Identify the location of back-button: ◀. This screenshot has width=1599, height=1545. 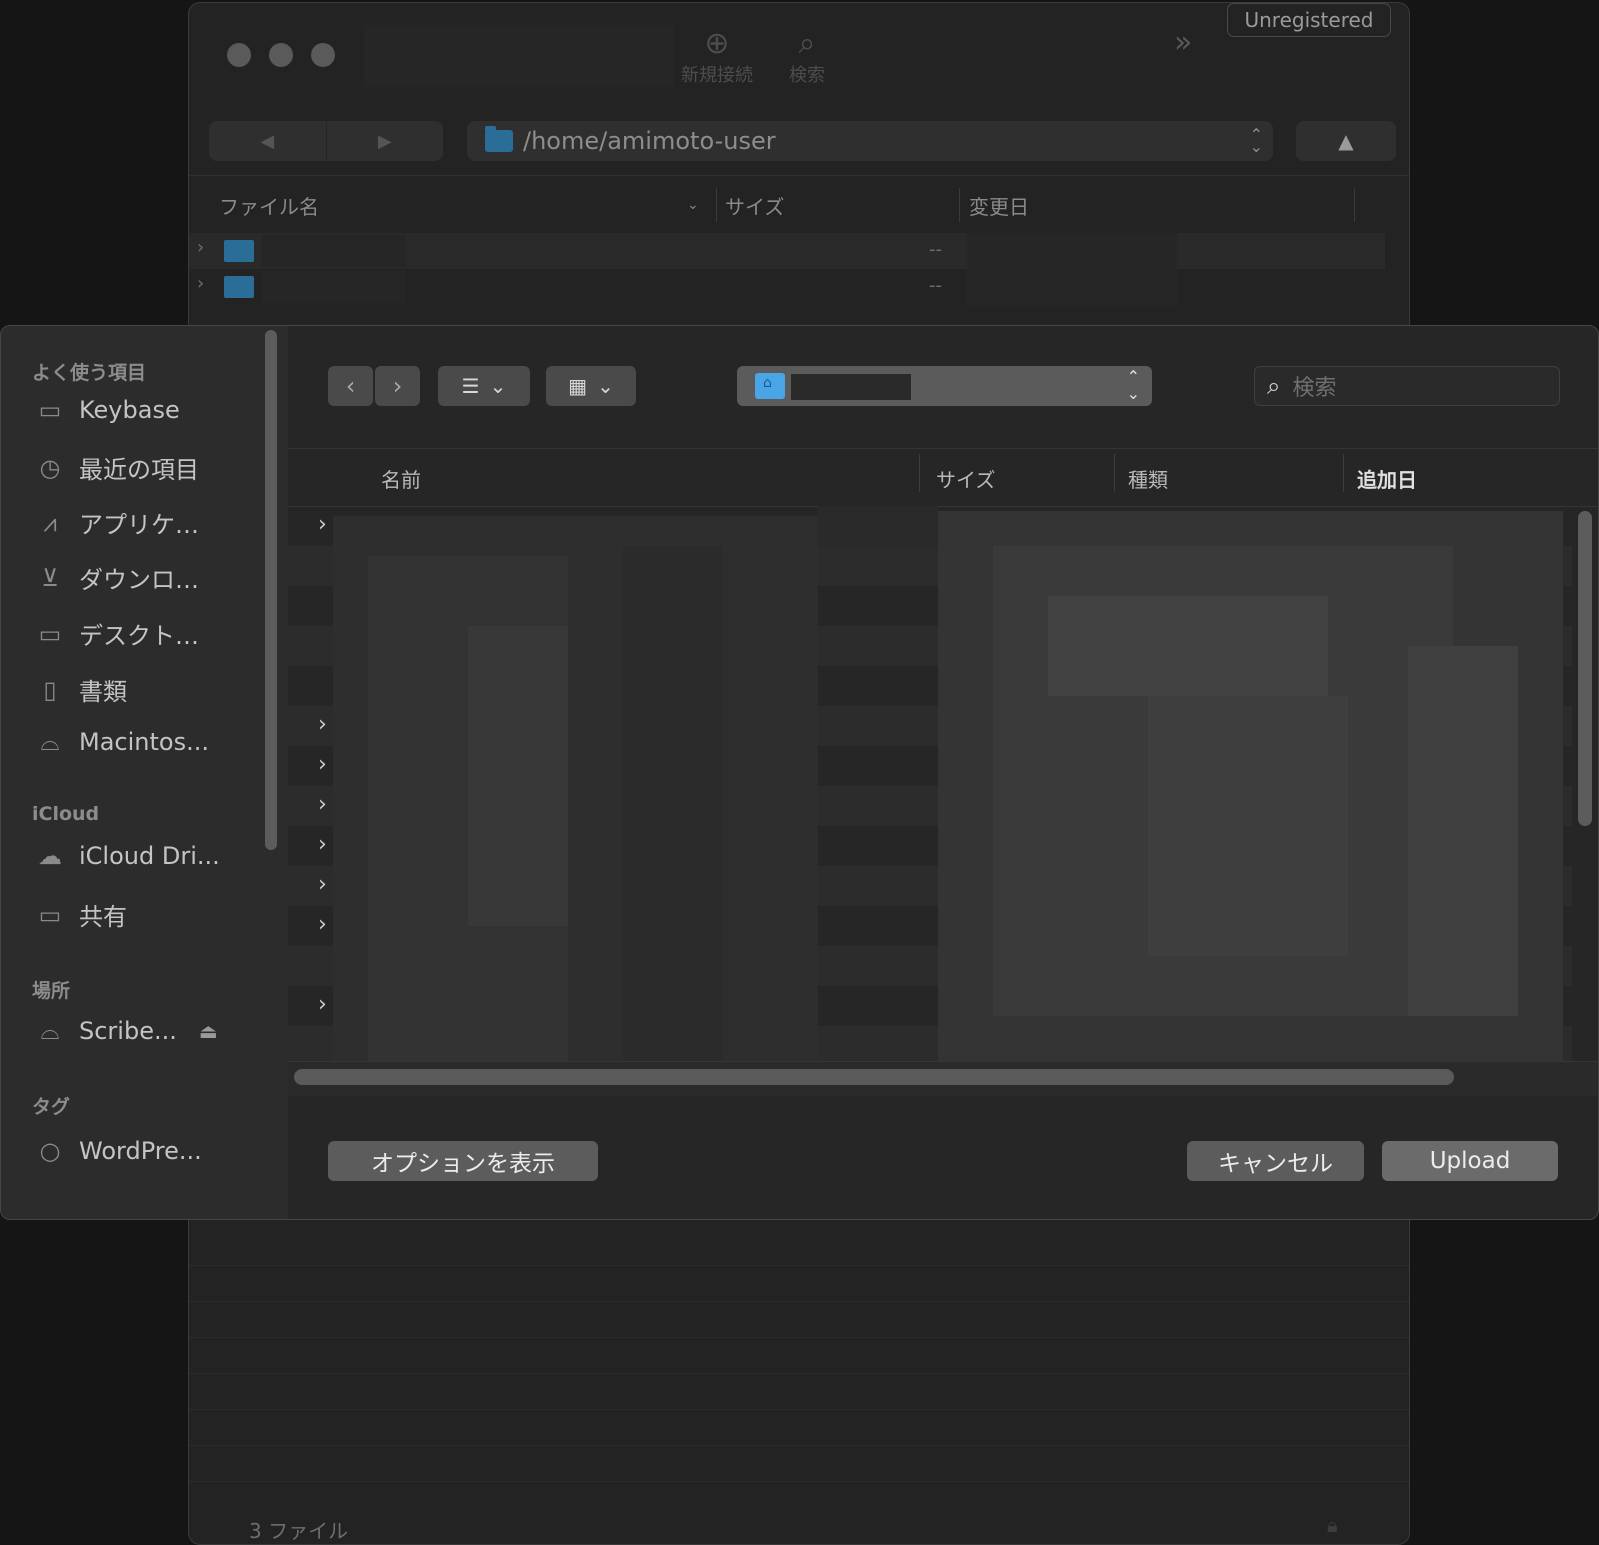
(268, 141).